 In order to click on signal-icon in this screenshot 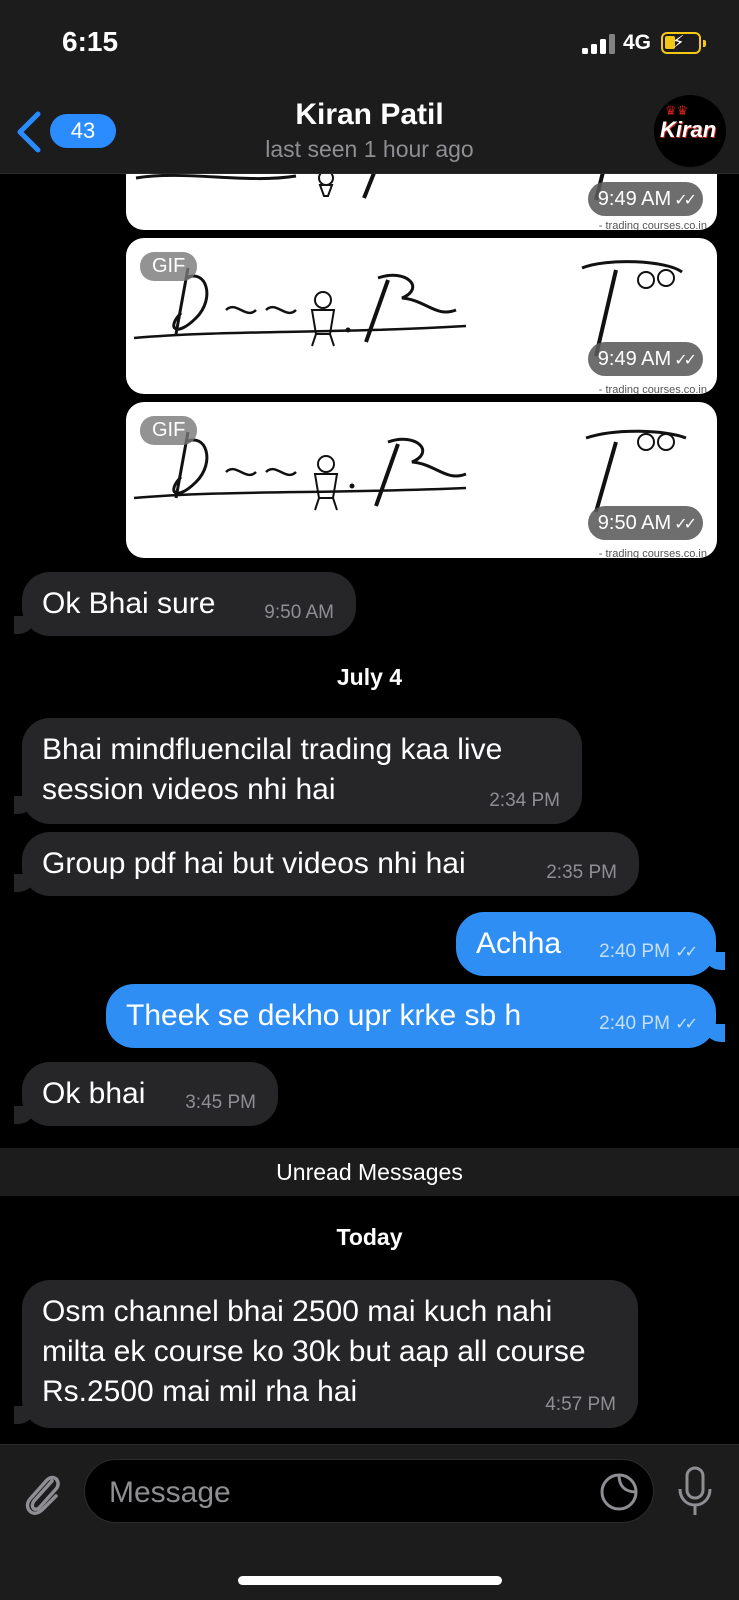, I will do `click(600, 44)`.